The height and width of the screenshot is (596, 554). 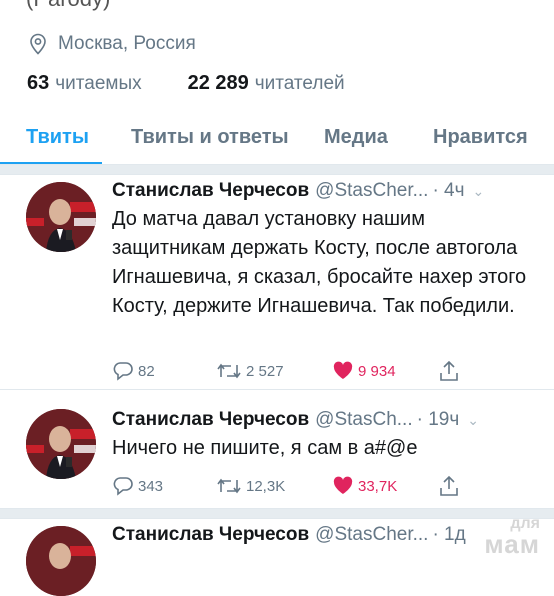 What do you see at coordinates (300, 84) in the screenshot?
I see `followers-label: читателей` at bounding box center [300, 84].